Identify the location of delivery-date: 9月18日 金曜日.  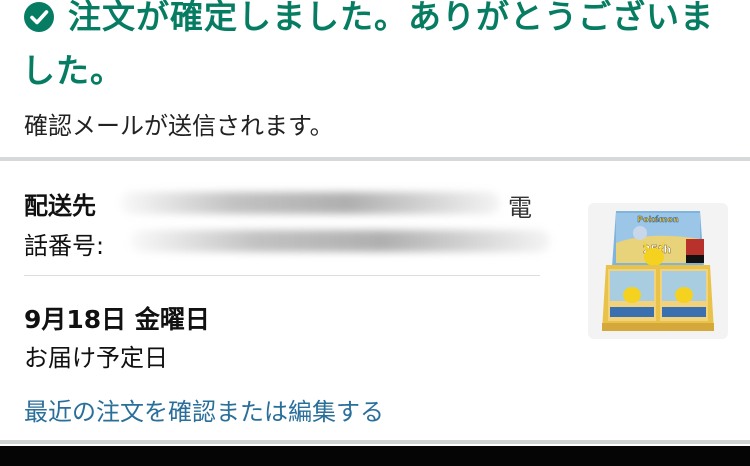
(117, 319).